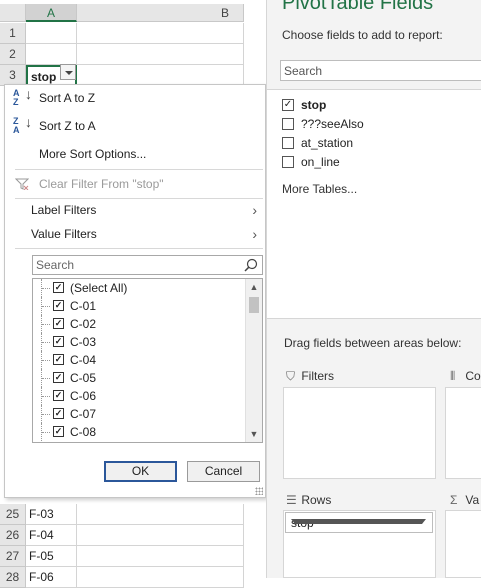 This screenshot has width=481, height=588. I want to click on list-item: ✓ C-03, so click(139, 342).